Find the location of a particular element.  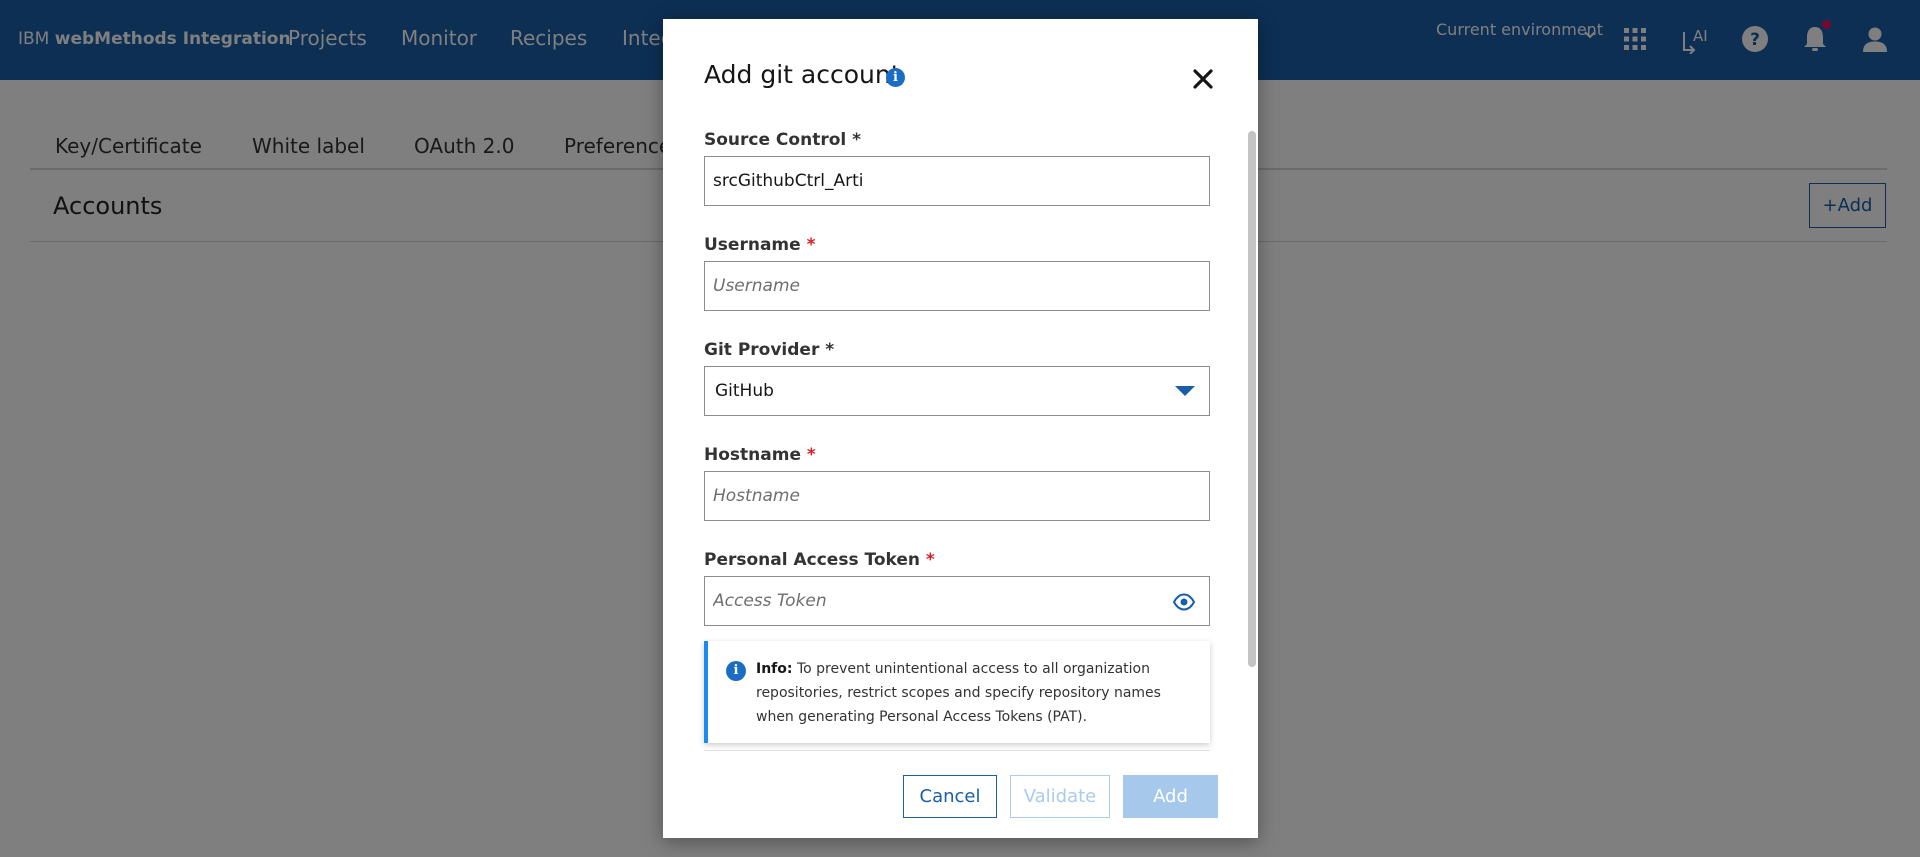

hostname-label-text: Hostname is located at coordinates (752, 455).